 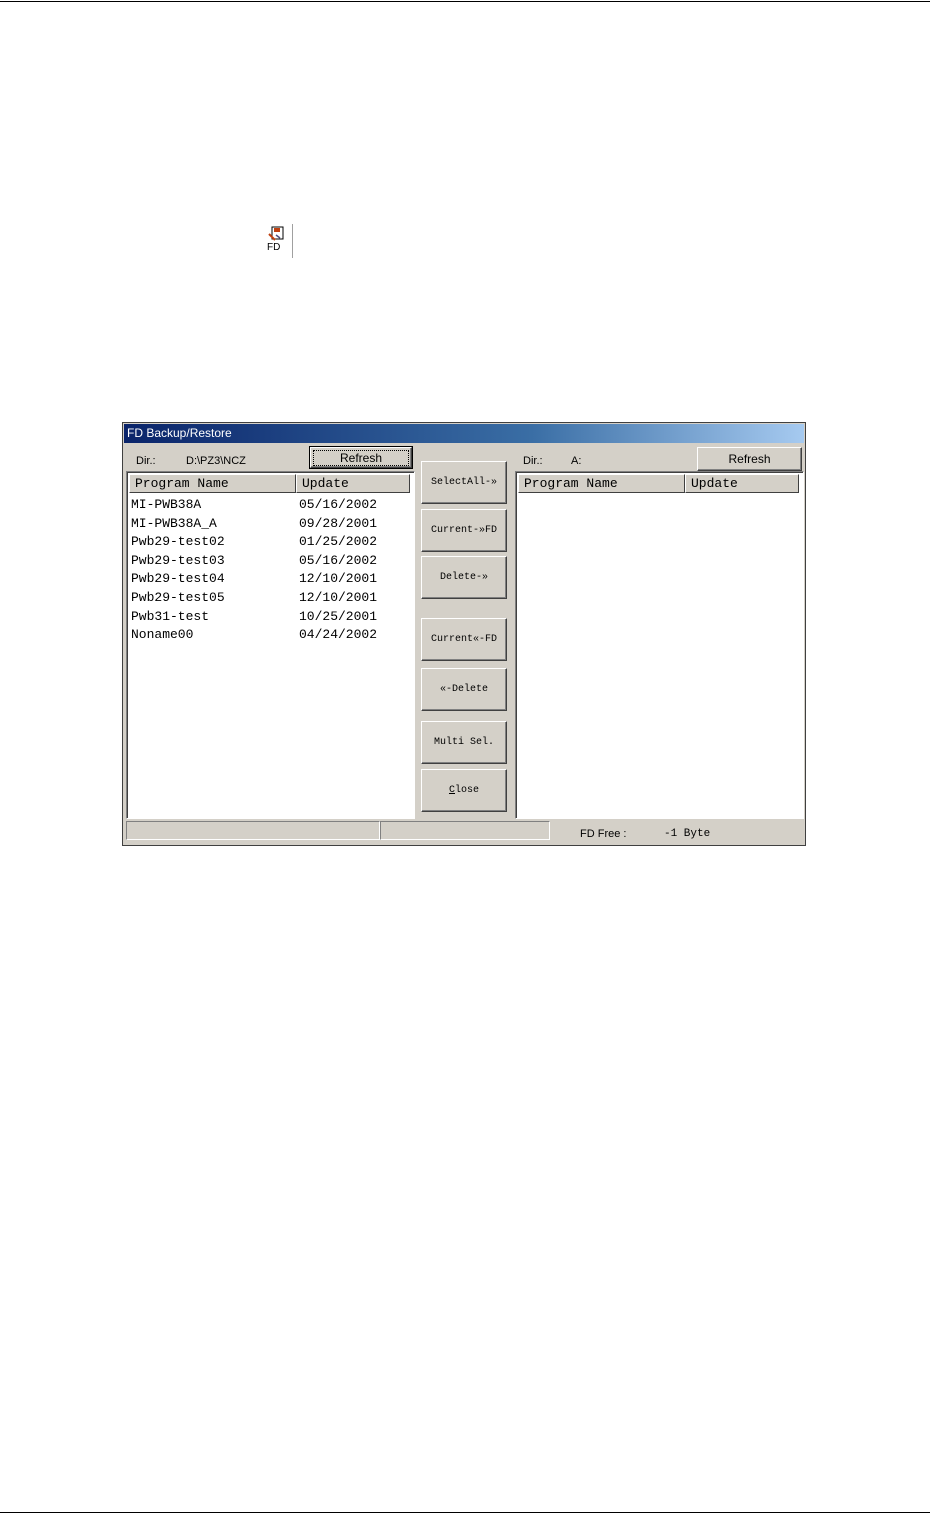 I want to click on close-label: Close, so click(x=464, y=790).